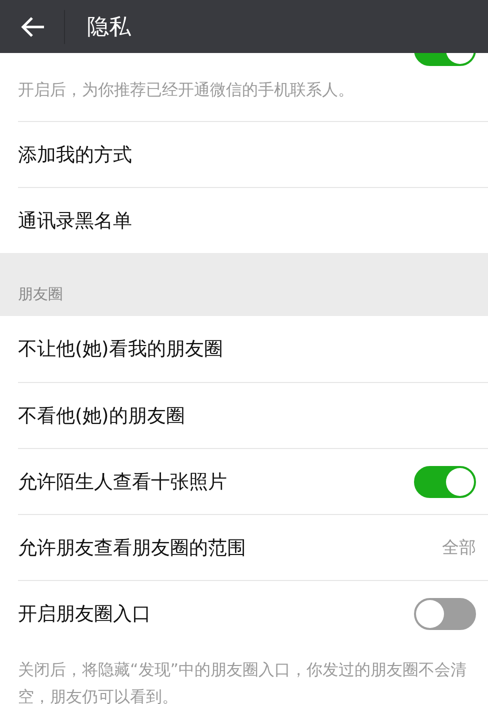 Image resolution: width=488 pixels, height=704 pixels. What do you see at coordinates (253, 349) in the screenshot?
I see `settings-row: 不让他(她)看我的朋友圈` at bounding box center [253, 349].